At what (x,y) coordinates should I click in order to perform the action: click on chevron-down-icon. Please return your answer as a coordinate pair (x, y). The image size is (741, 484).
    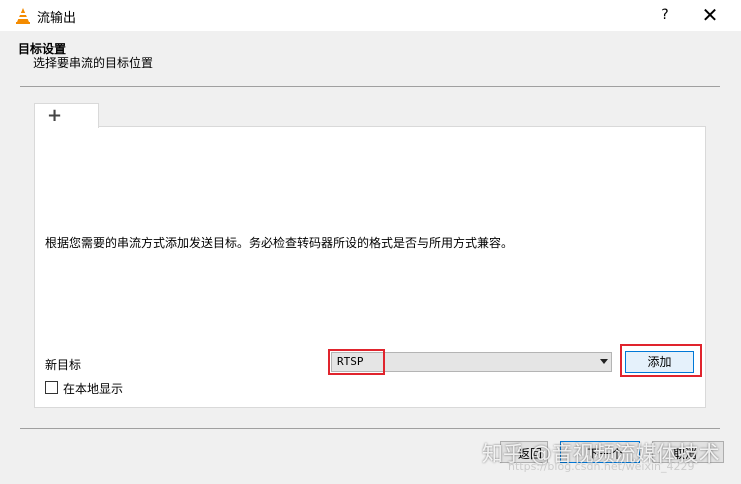
    Looking at the image, I should click on (604, 361).